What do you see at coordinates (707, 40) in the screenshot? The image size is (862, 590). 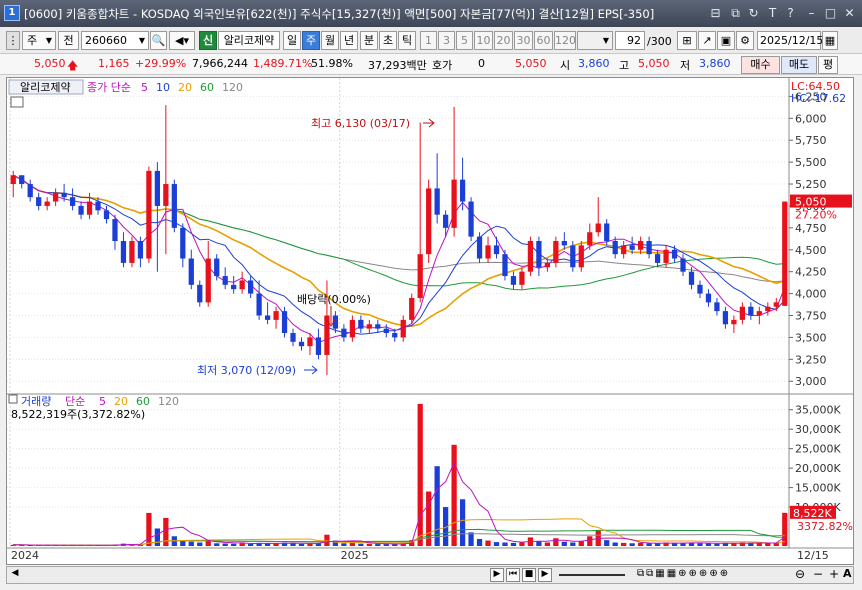 I see `trend-icon: ↗` at bounding box center [707, 40].